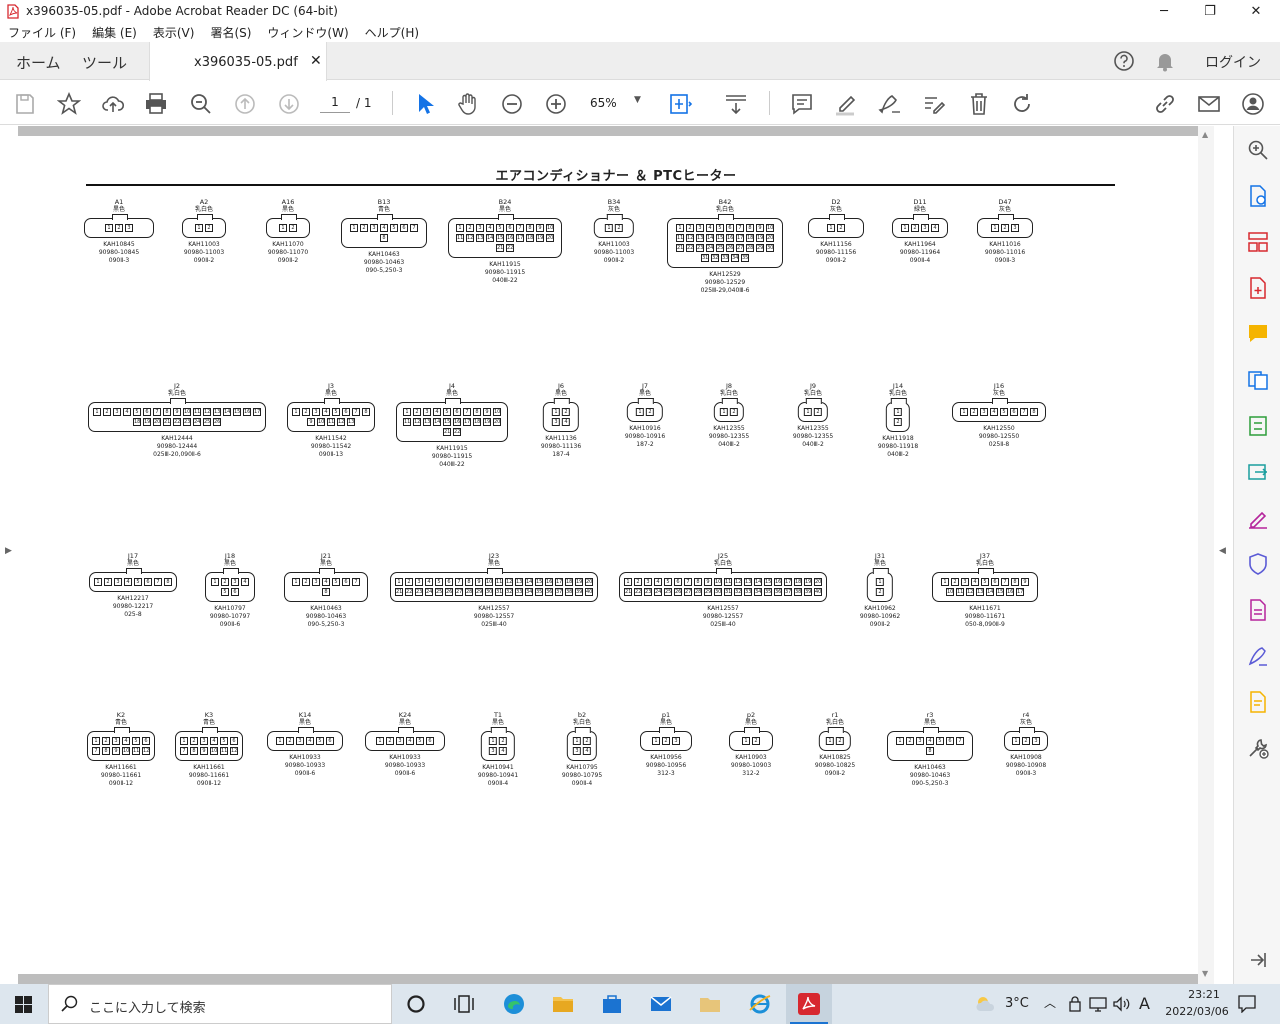  I want to click on tab-home: ホーム, so click(38, 62).